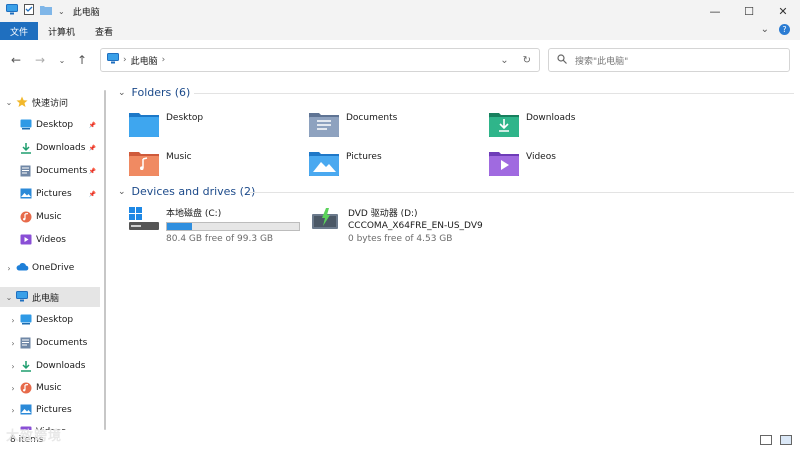 This screenshot has height=450, width=800. Describe the element at coordinates (179, 157) in the screenshot. I see `folder-label: Music` at that location.